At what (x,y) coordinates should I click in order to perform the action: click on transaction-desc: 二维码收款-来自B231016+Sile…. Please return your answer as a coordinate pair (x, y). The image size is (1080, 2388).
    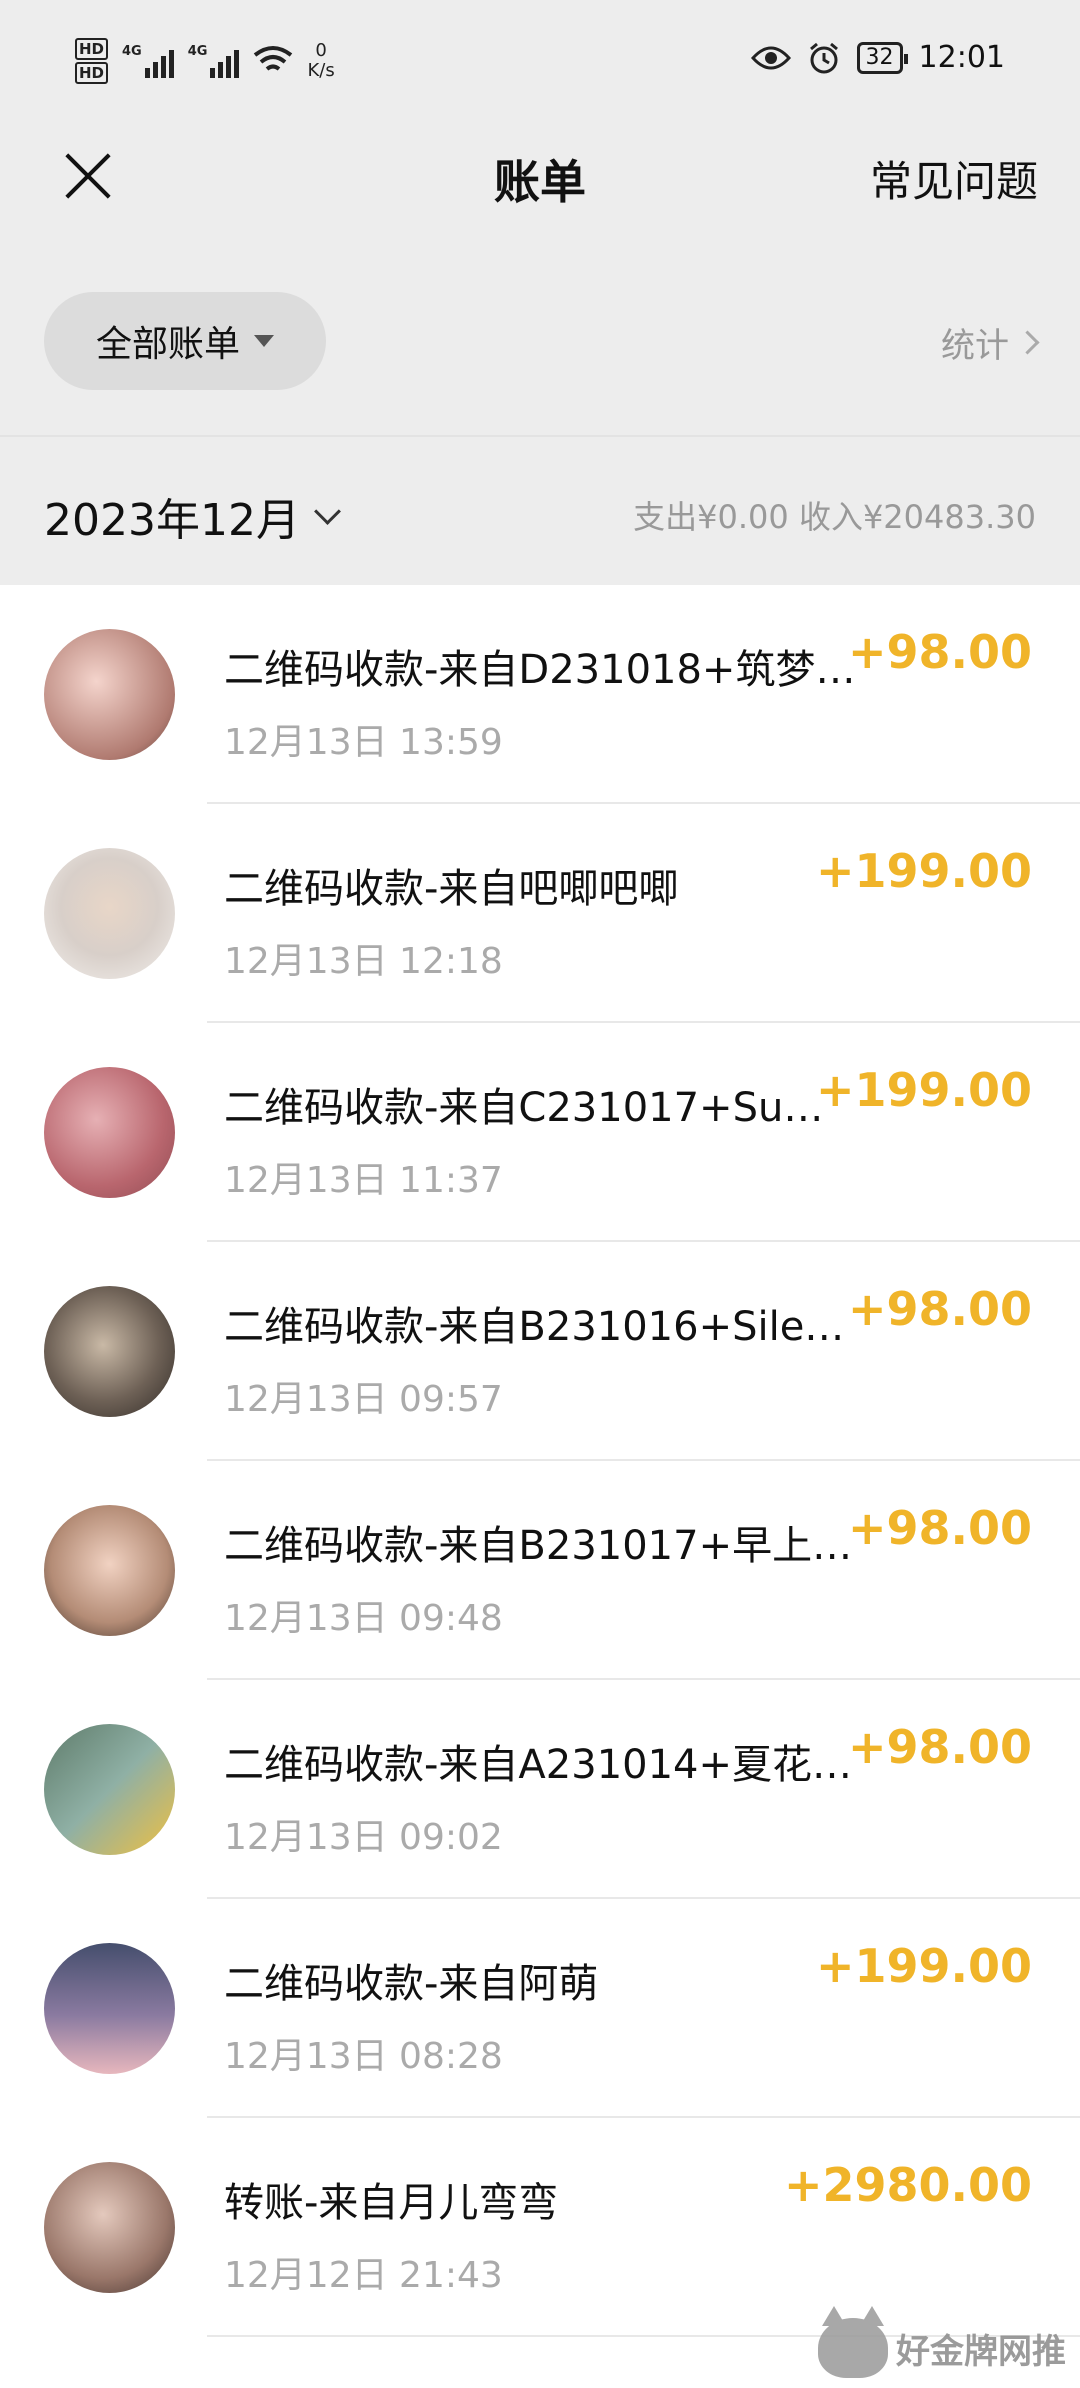
    Looking at the image, I should click on (534, 1327).